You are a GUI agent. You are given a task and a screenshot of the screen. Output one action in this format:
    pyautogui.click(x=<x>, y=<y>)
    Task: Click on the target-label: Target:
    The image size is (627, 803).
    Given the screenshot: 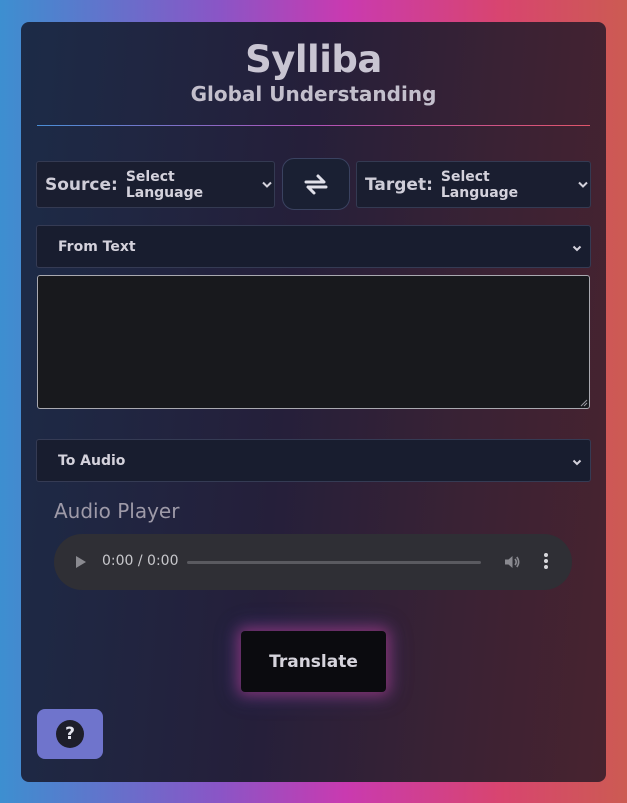 What is the action you would take?
    pyautogui.click(x=399, y=184)
    